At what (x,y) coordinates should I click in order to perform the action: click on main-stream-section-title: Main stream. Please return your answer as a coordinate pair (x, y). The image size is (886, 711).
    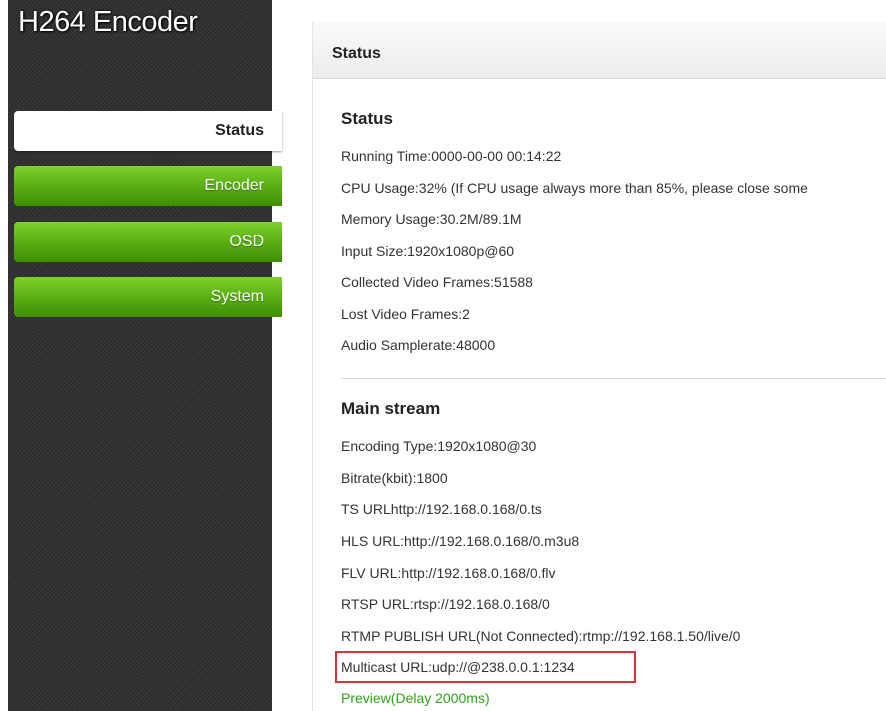
    Looking at the image, I should click on (391, 408).